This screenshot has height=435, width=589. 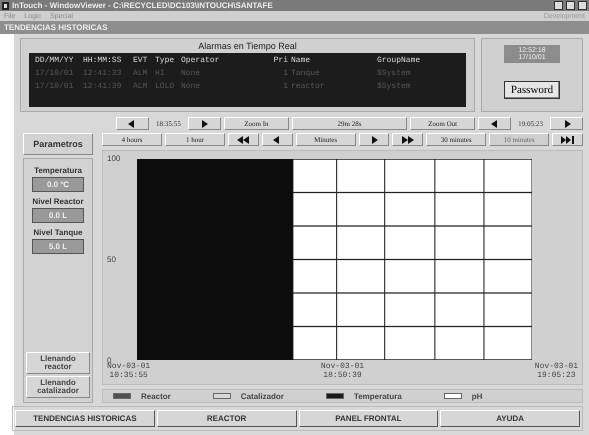 What do you see at coordinates (280, 61) in the screenshot?
I see `column-header: Pri` at bounding box center [280, 61].